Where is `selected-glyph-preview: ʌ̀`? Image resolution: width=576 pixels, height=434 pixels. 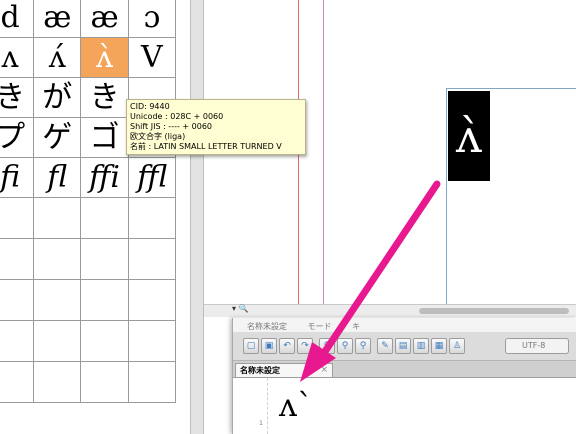 selected-glyph-preview: ʌ̀ is located at coordinates (469, 136).